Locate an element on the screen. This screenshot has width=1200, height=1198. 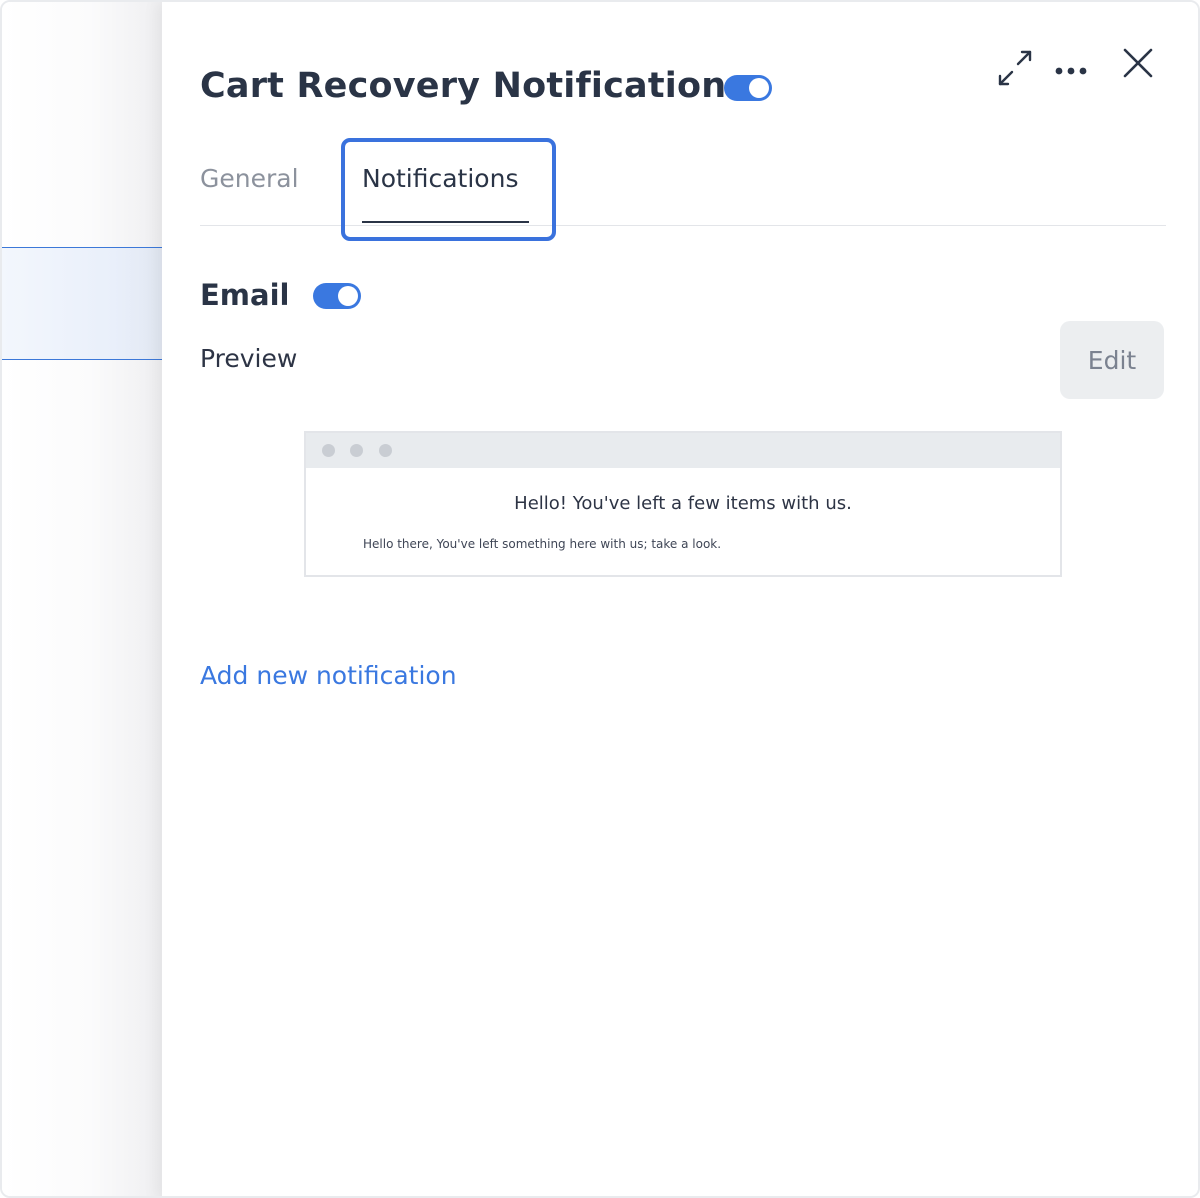
expand-icon is located at coordinates (1015, 68).